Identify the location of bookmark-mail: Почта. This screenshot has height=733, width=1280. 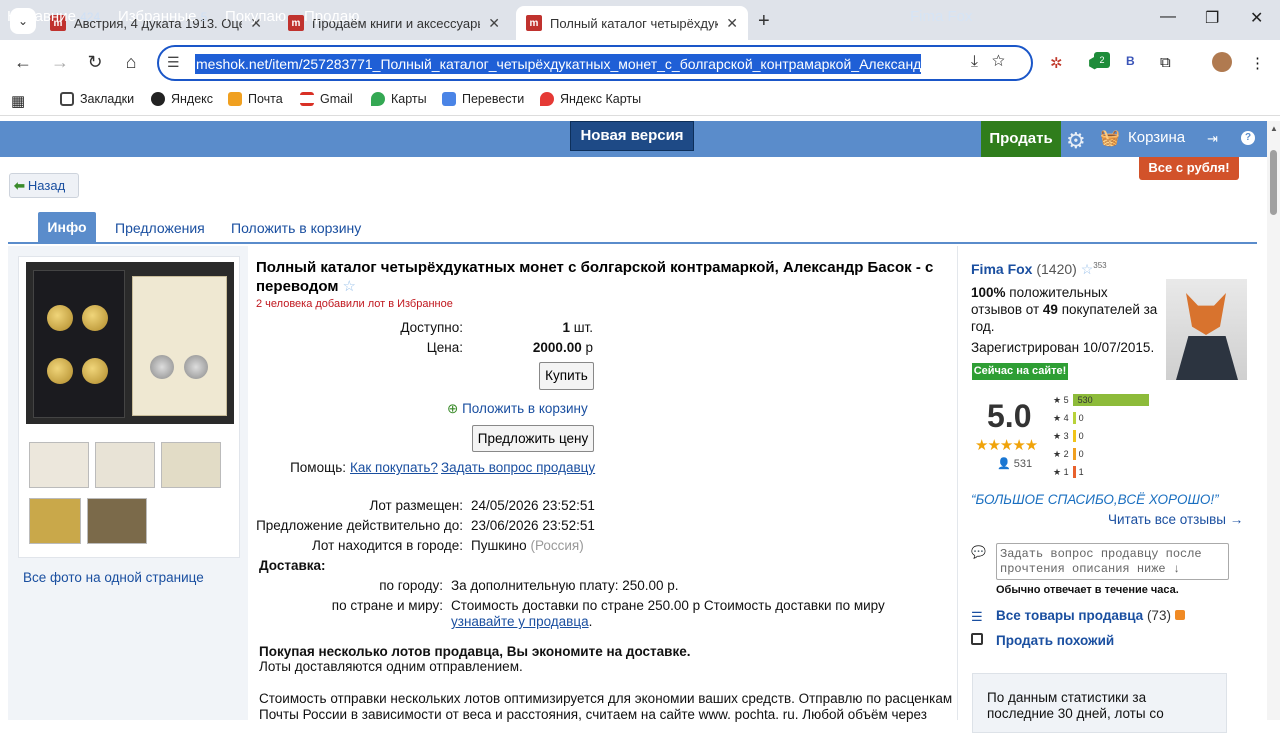
(255, 99).